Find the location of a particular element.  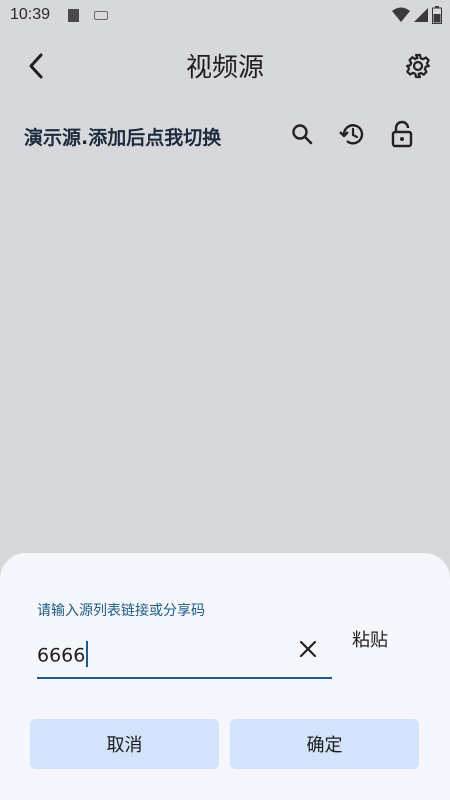

battery-icon is located at coordinates (437, 15).